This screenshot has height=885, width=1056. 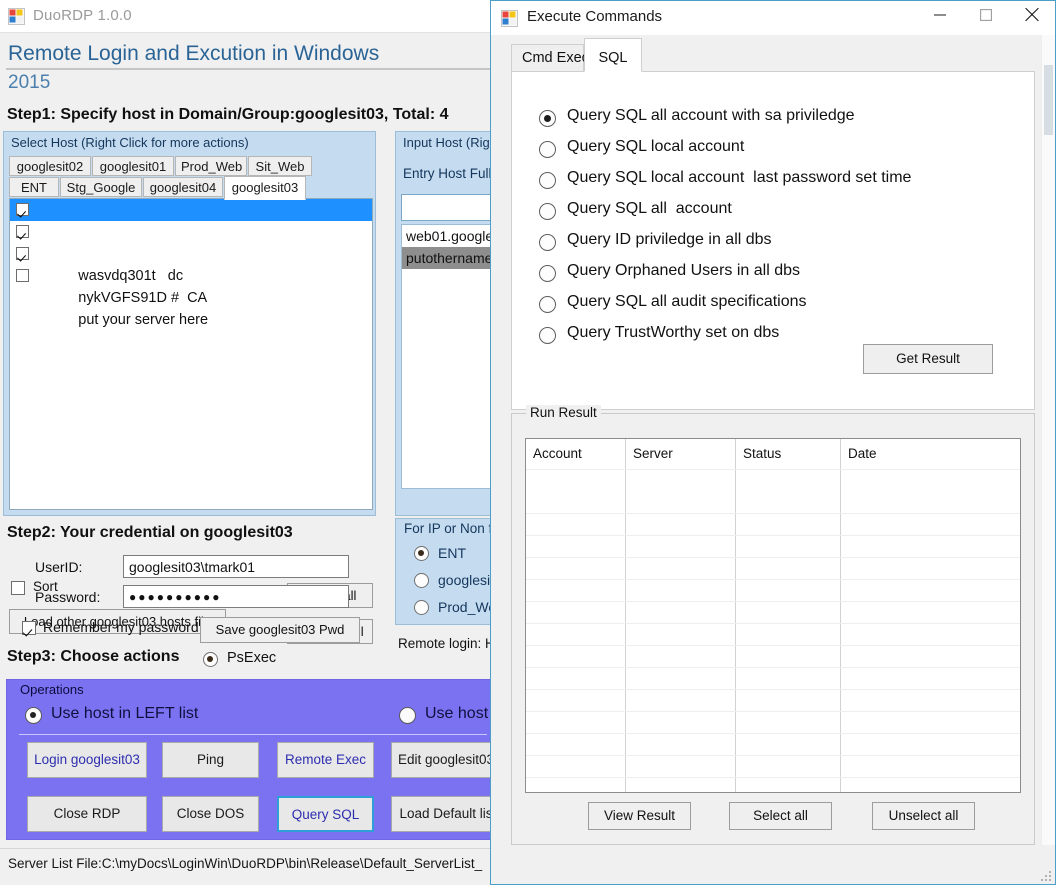 I want to click on list-item-label: put your server here, so click(x=143, y=320).